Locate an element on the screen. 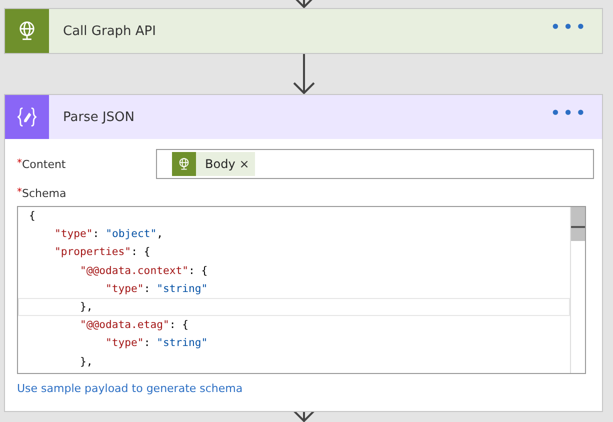 Image resolution: width=613 pixels, height=422 pixels. scrollbar-thumb is located at coordinates (578, 224).